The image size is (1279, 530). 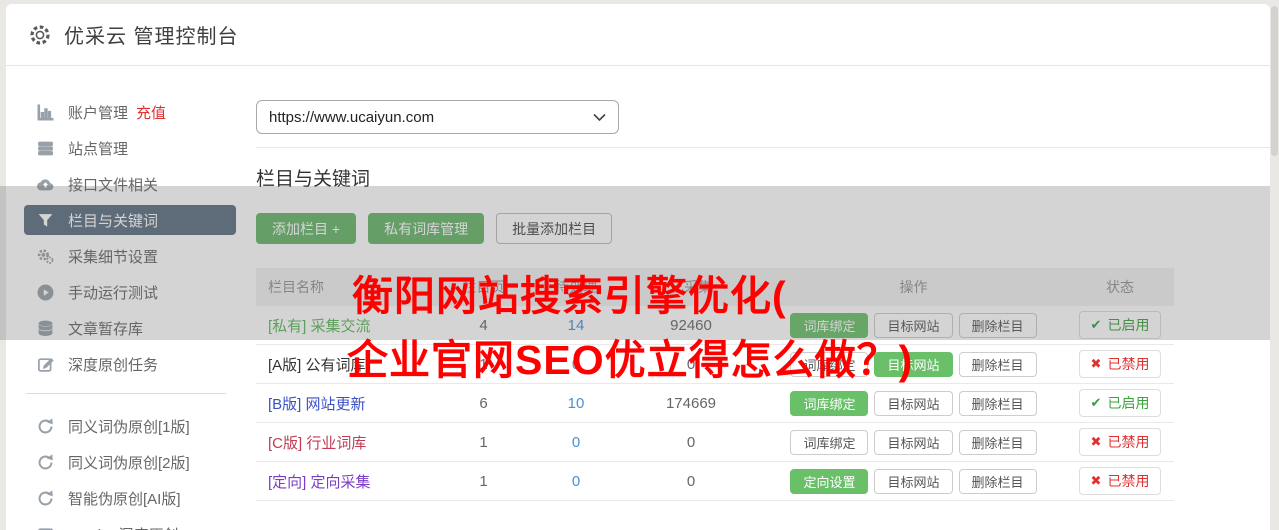 What do you see at coordinates (130, 426) in the screenshot?
I see `sidebar-item-synonym-v1: 同义词伪原创[1版]` at bounding box center [130, 426].